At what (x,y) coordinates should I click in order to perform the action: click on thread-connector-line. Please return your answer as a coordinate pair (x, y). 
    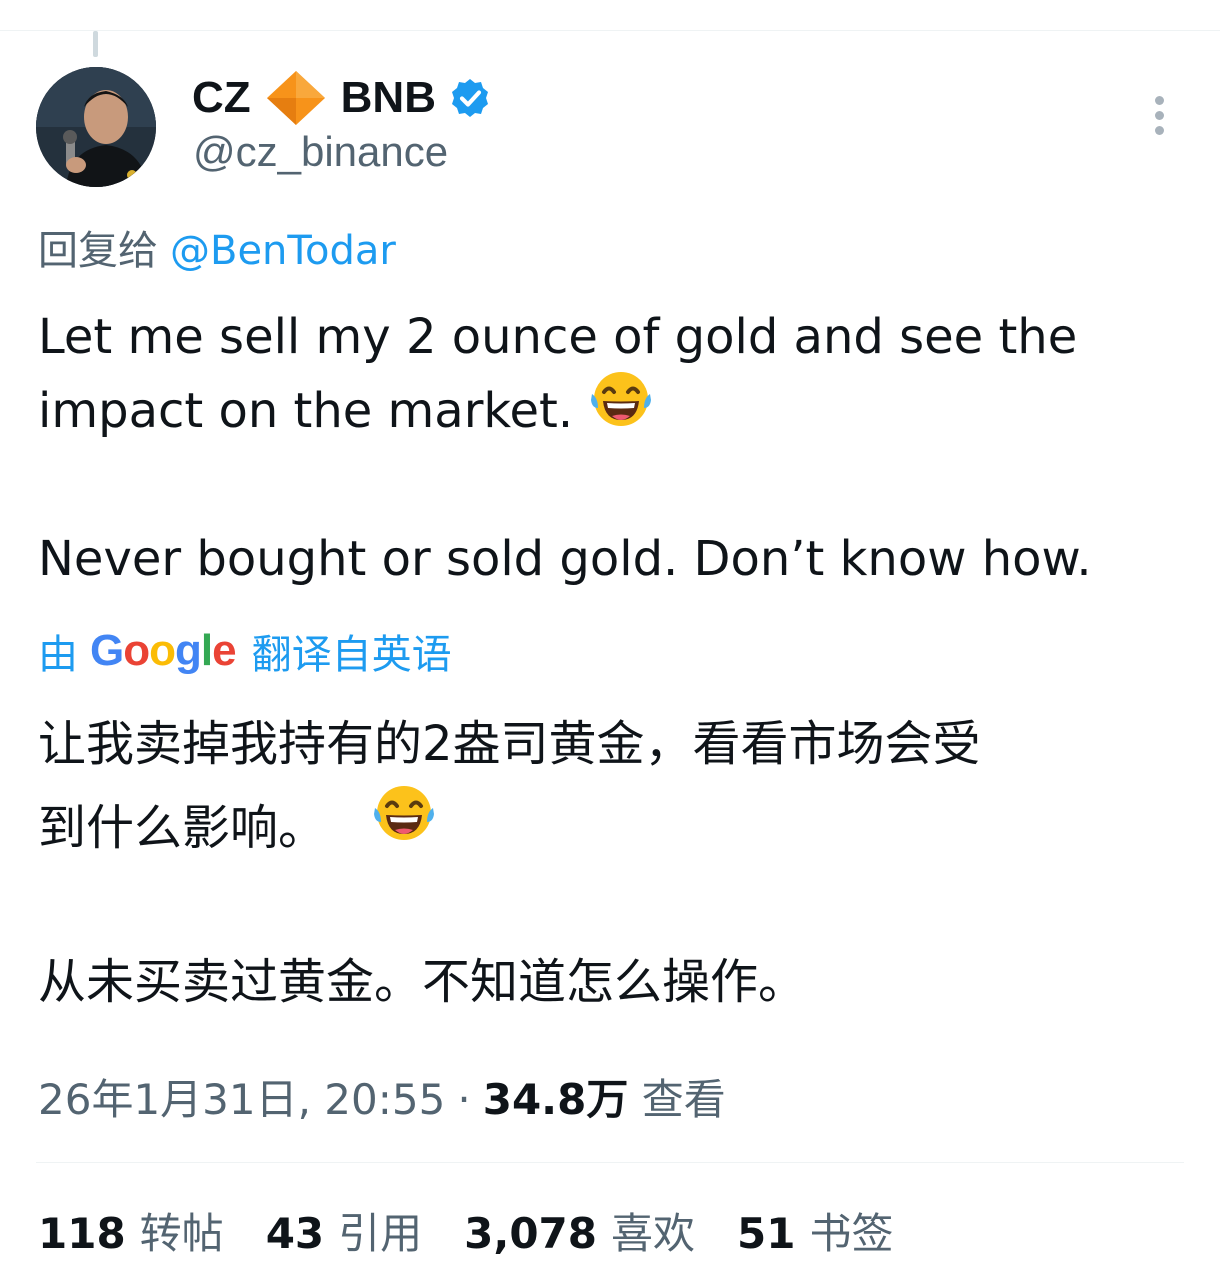
    Looking at the image, I should click on (95, 44).